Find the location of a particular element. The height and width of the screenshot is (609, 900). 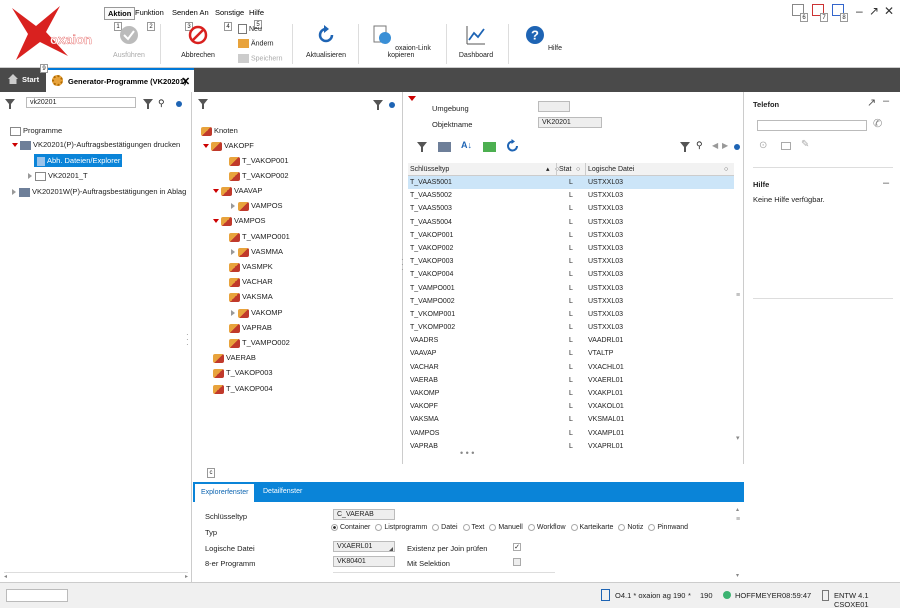

next-icon: ▶ is located at coordinates (725, 145).